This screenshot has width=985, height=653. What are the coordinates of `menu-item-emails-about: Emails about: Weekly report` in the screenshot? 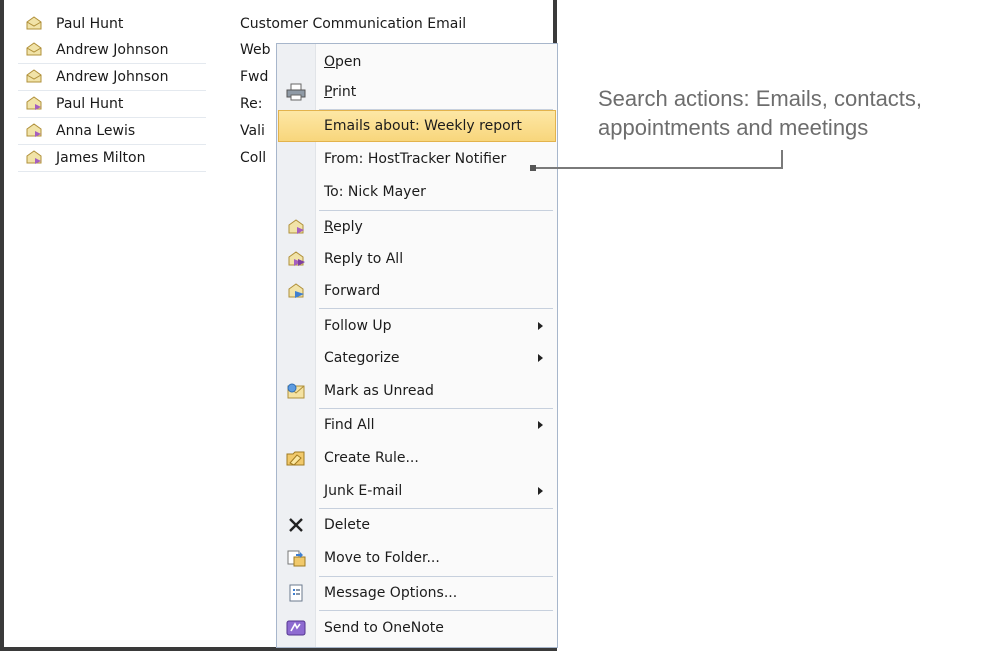 It's located at (417, 126).